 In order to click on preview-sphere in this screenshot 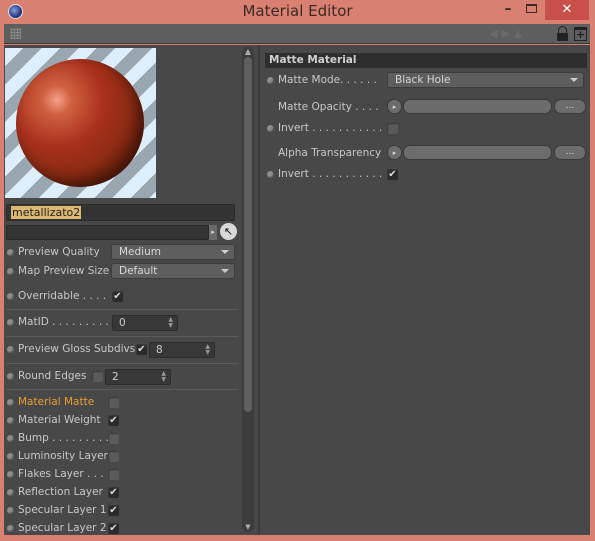, I will do `click(80, 123)`.